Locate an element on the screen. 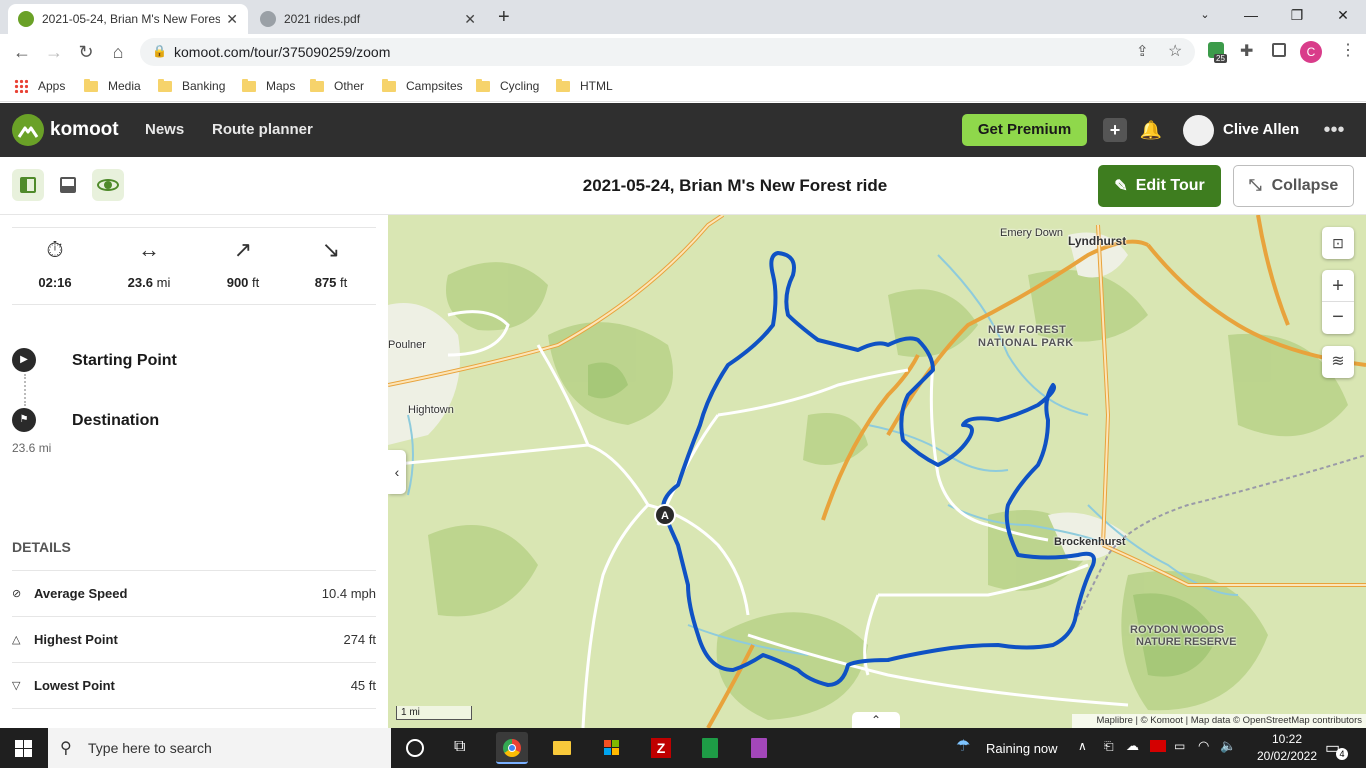  task-view-icon: ⧉ is located at coordinates (459, 747).